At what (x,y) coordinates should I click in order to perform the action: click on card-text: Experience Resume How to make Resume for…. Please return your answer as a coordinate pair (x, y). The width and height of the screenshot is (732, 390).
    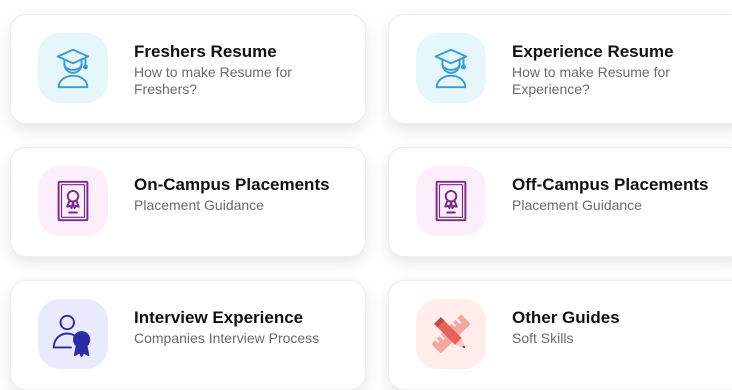
    Looking at the image, I should click on (622, 70).